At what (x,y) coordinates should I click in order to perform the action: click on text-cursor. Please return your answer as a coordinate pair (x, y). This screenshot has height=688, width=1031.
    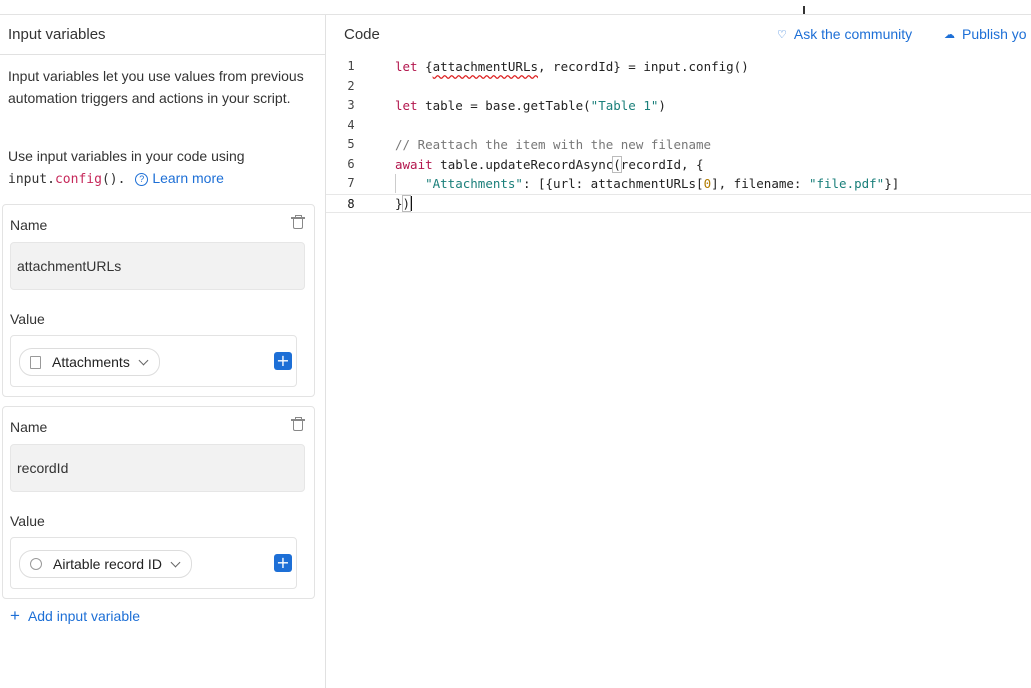
    Looking at the image, I should click on (411, 203).